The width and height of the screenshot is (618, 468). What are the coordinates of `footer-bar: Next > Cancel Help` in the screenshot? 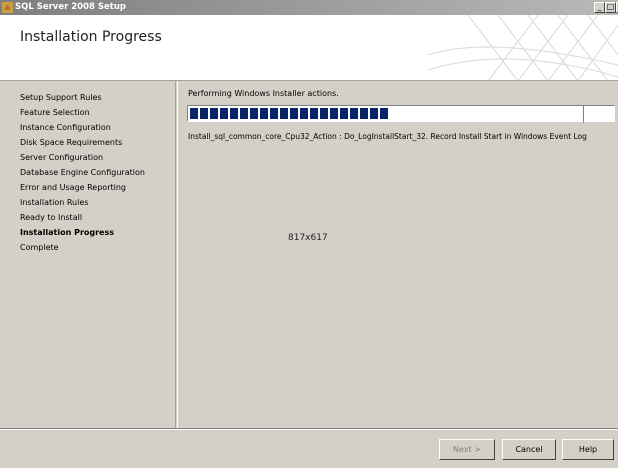 It's located at (309, 448).